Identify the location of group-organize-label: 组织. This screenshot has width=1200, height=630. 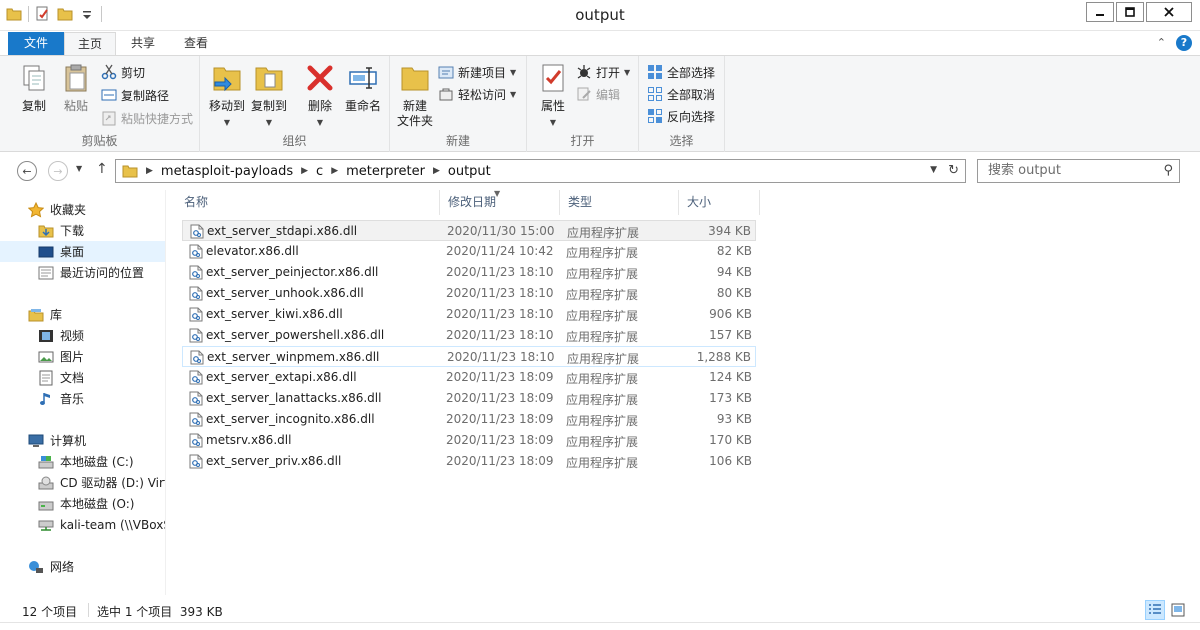
(294, 141).